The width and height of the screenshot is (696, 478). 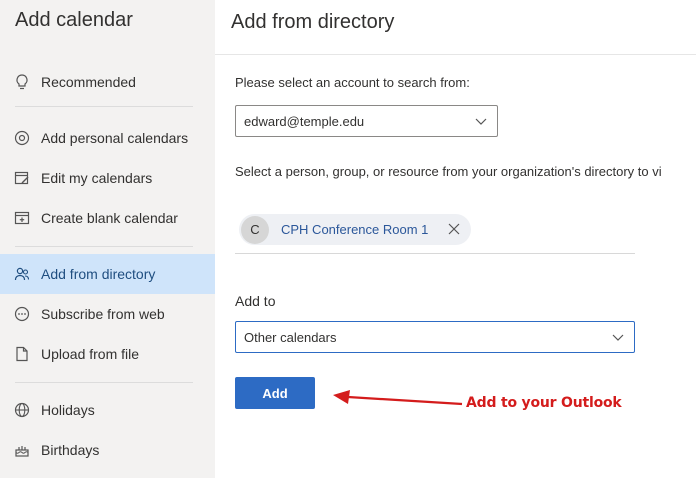 I want to click on sidebar-item-label: Subscribe from web, so click(x=103, y=314).